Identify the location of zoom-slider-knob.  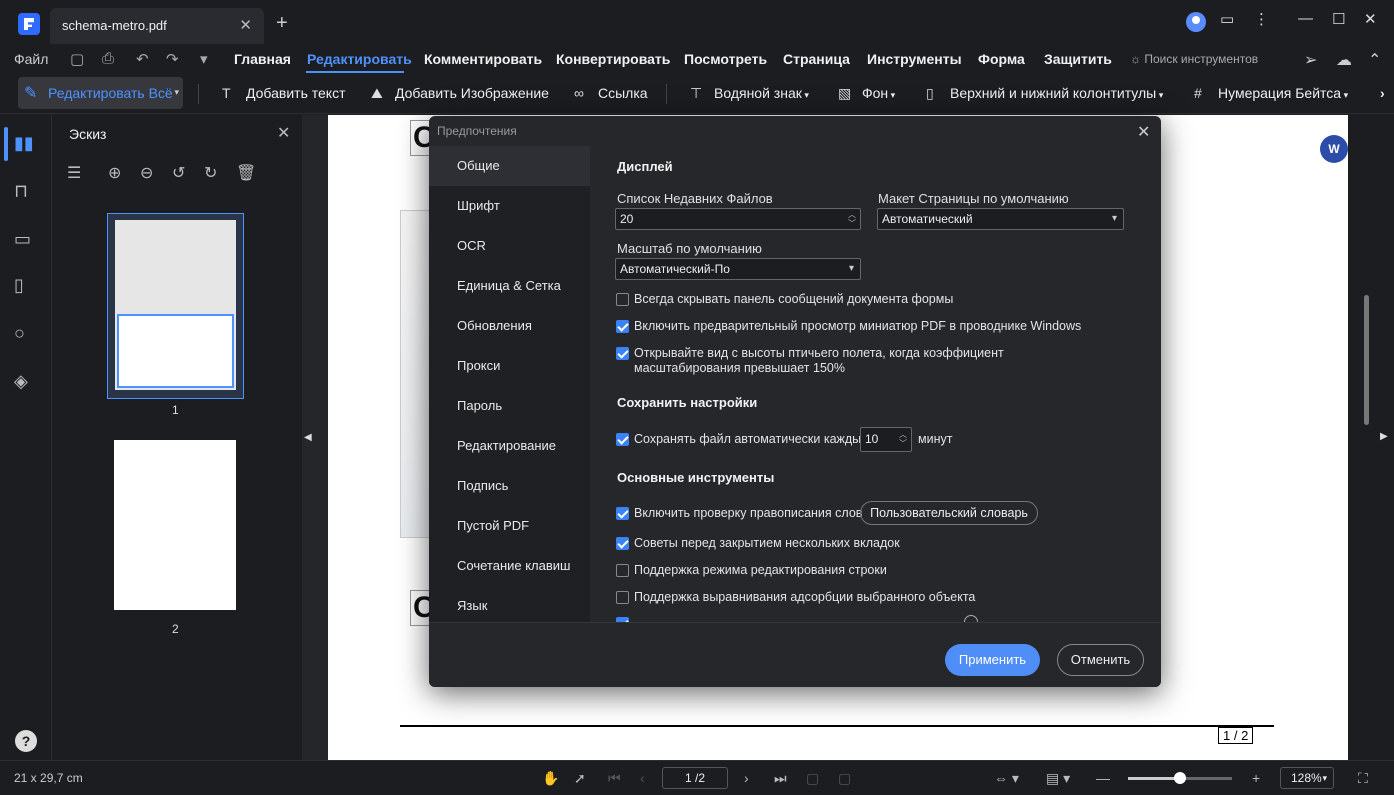
(1180, 778).